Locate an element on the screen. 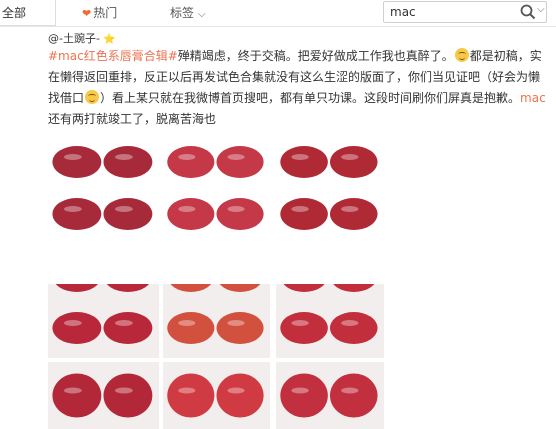  search-input is located at coordinates (450, 12).